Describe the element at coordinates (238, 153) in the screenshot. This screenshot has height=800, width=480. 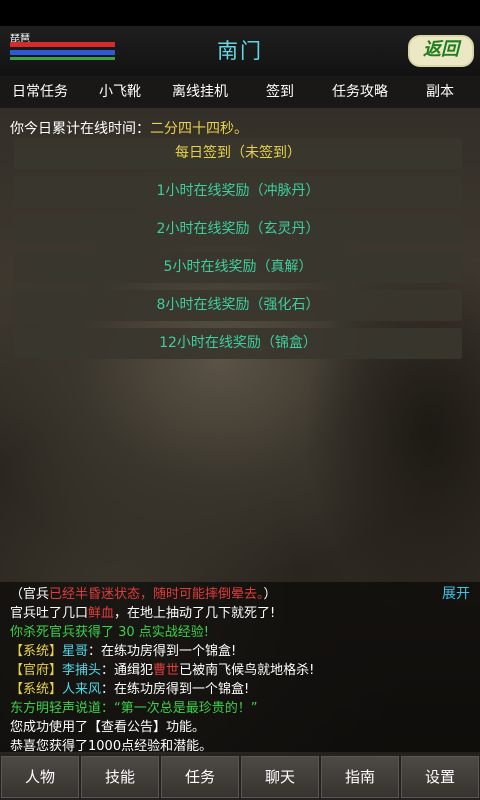
I see `daily-checkin-button: 每日签到（未签到）` at that location.